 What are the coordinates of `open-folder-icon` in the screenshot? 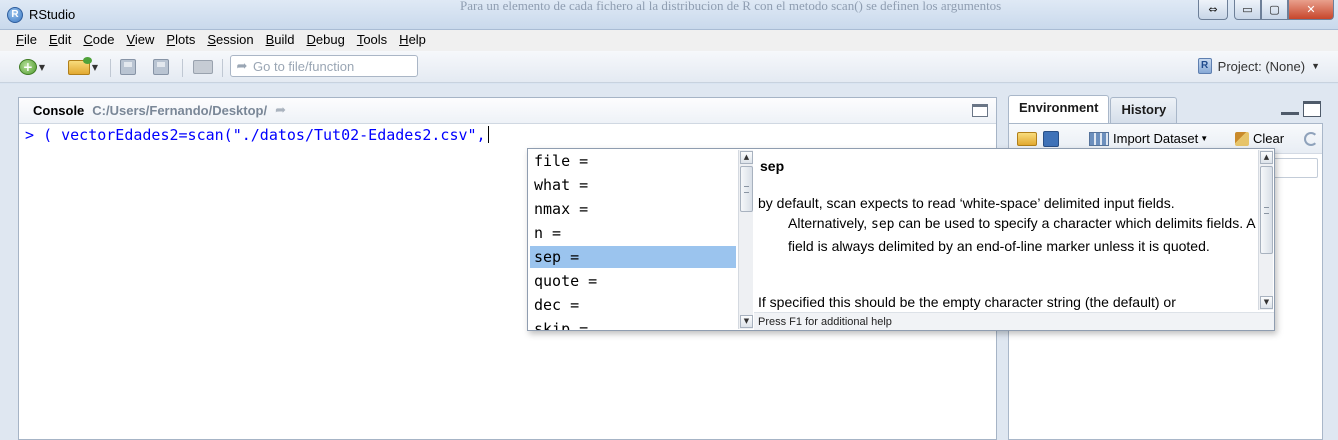 It's located at (79, 65).